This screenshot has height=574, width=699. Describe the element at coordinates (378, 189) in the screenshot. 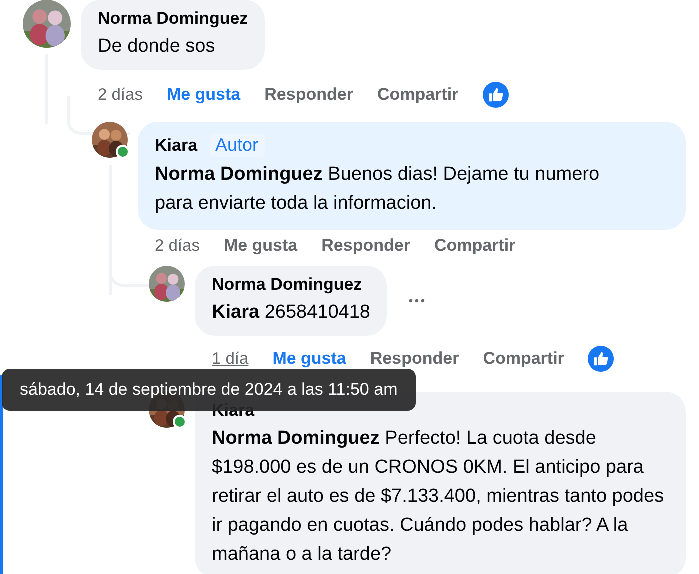

I see `comment-text: Norma Dominguez Buenos dias! Dejame tu numero para enviarte toda la informacion.` at that location.